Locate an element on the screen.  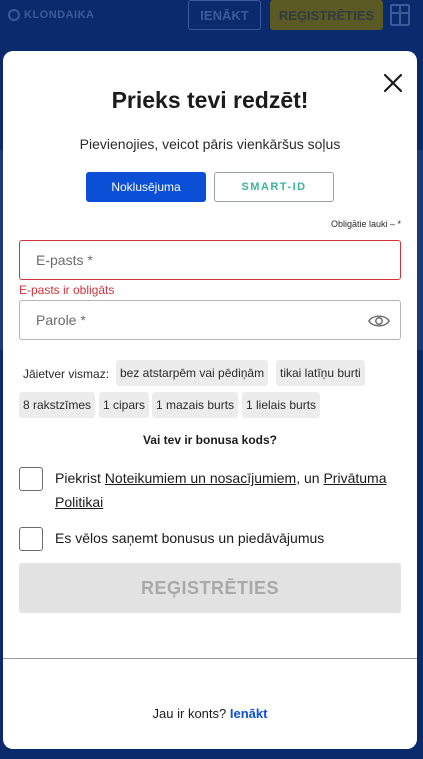
login-link: Ienākt is located at coordinates (249, 713).